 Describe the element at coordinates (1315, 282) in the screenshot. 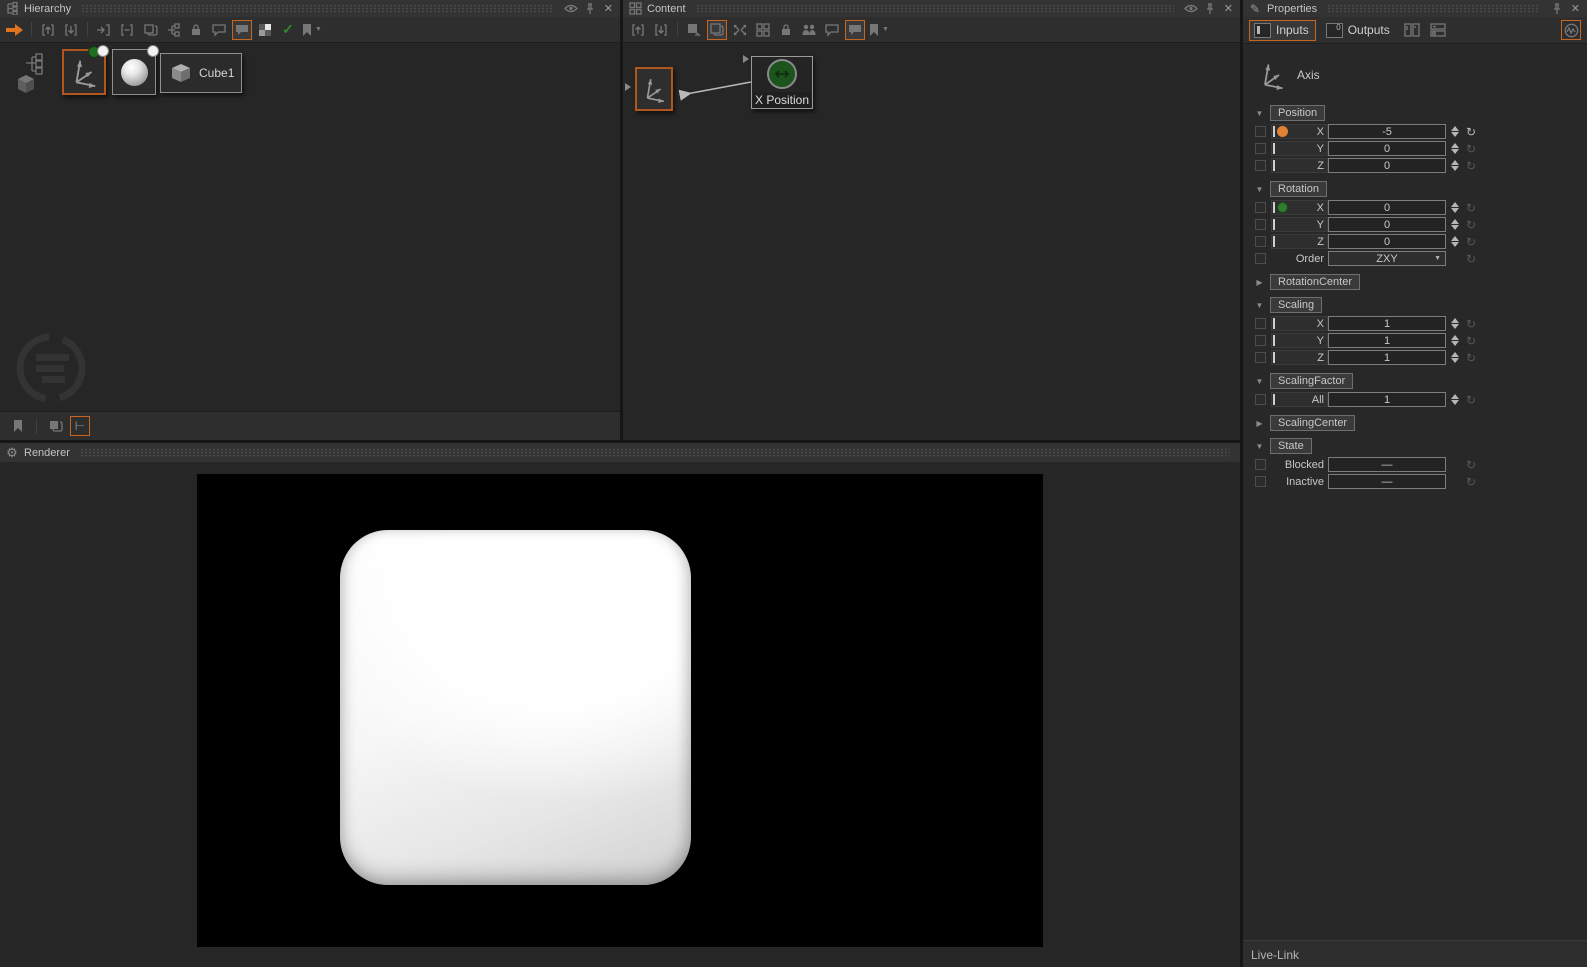

I see `section-rotationcenter-button: RotationCenter` at that location.